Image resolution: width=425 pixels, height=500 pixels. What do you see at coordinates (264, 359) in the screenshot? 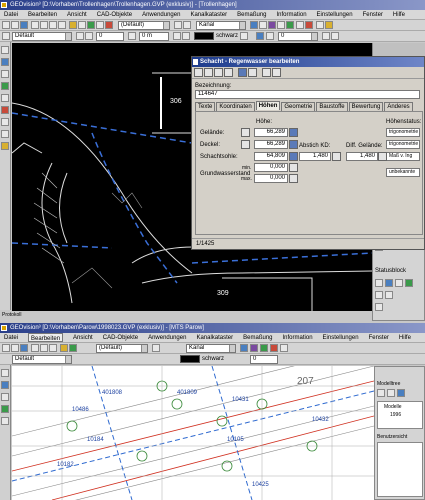
I see `pen-combo-2: 0` at bounding box center [264, 359].